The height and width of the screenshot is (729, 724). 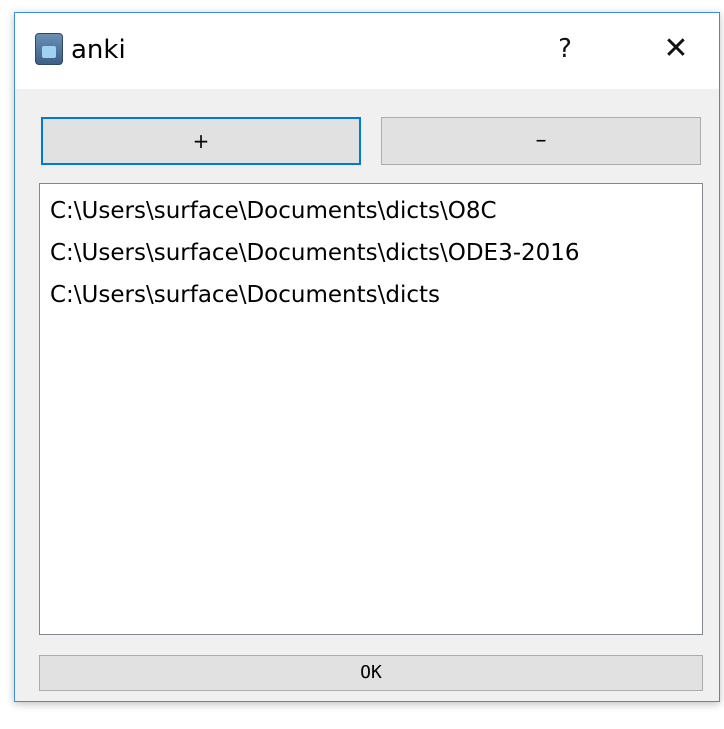 What do you see at coordinates (565, 49) in the screenshot?
I see `help-button: ?` at bounding box center [565, 49].